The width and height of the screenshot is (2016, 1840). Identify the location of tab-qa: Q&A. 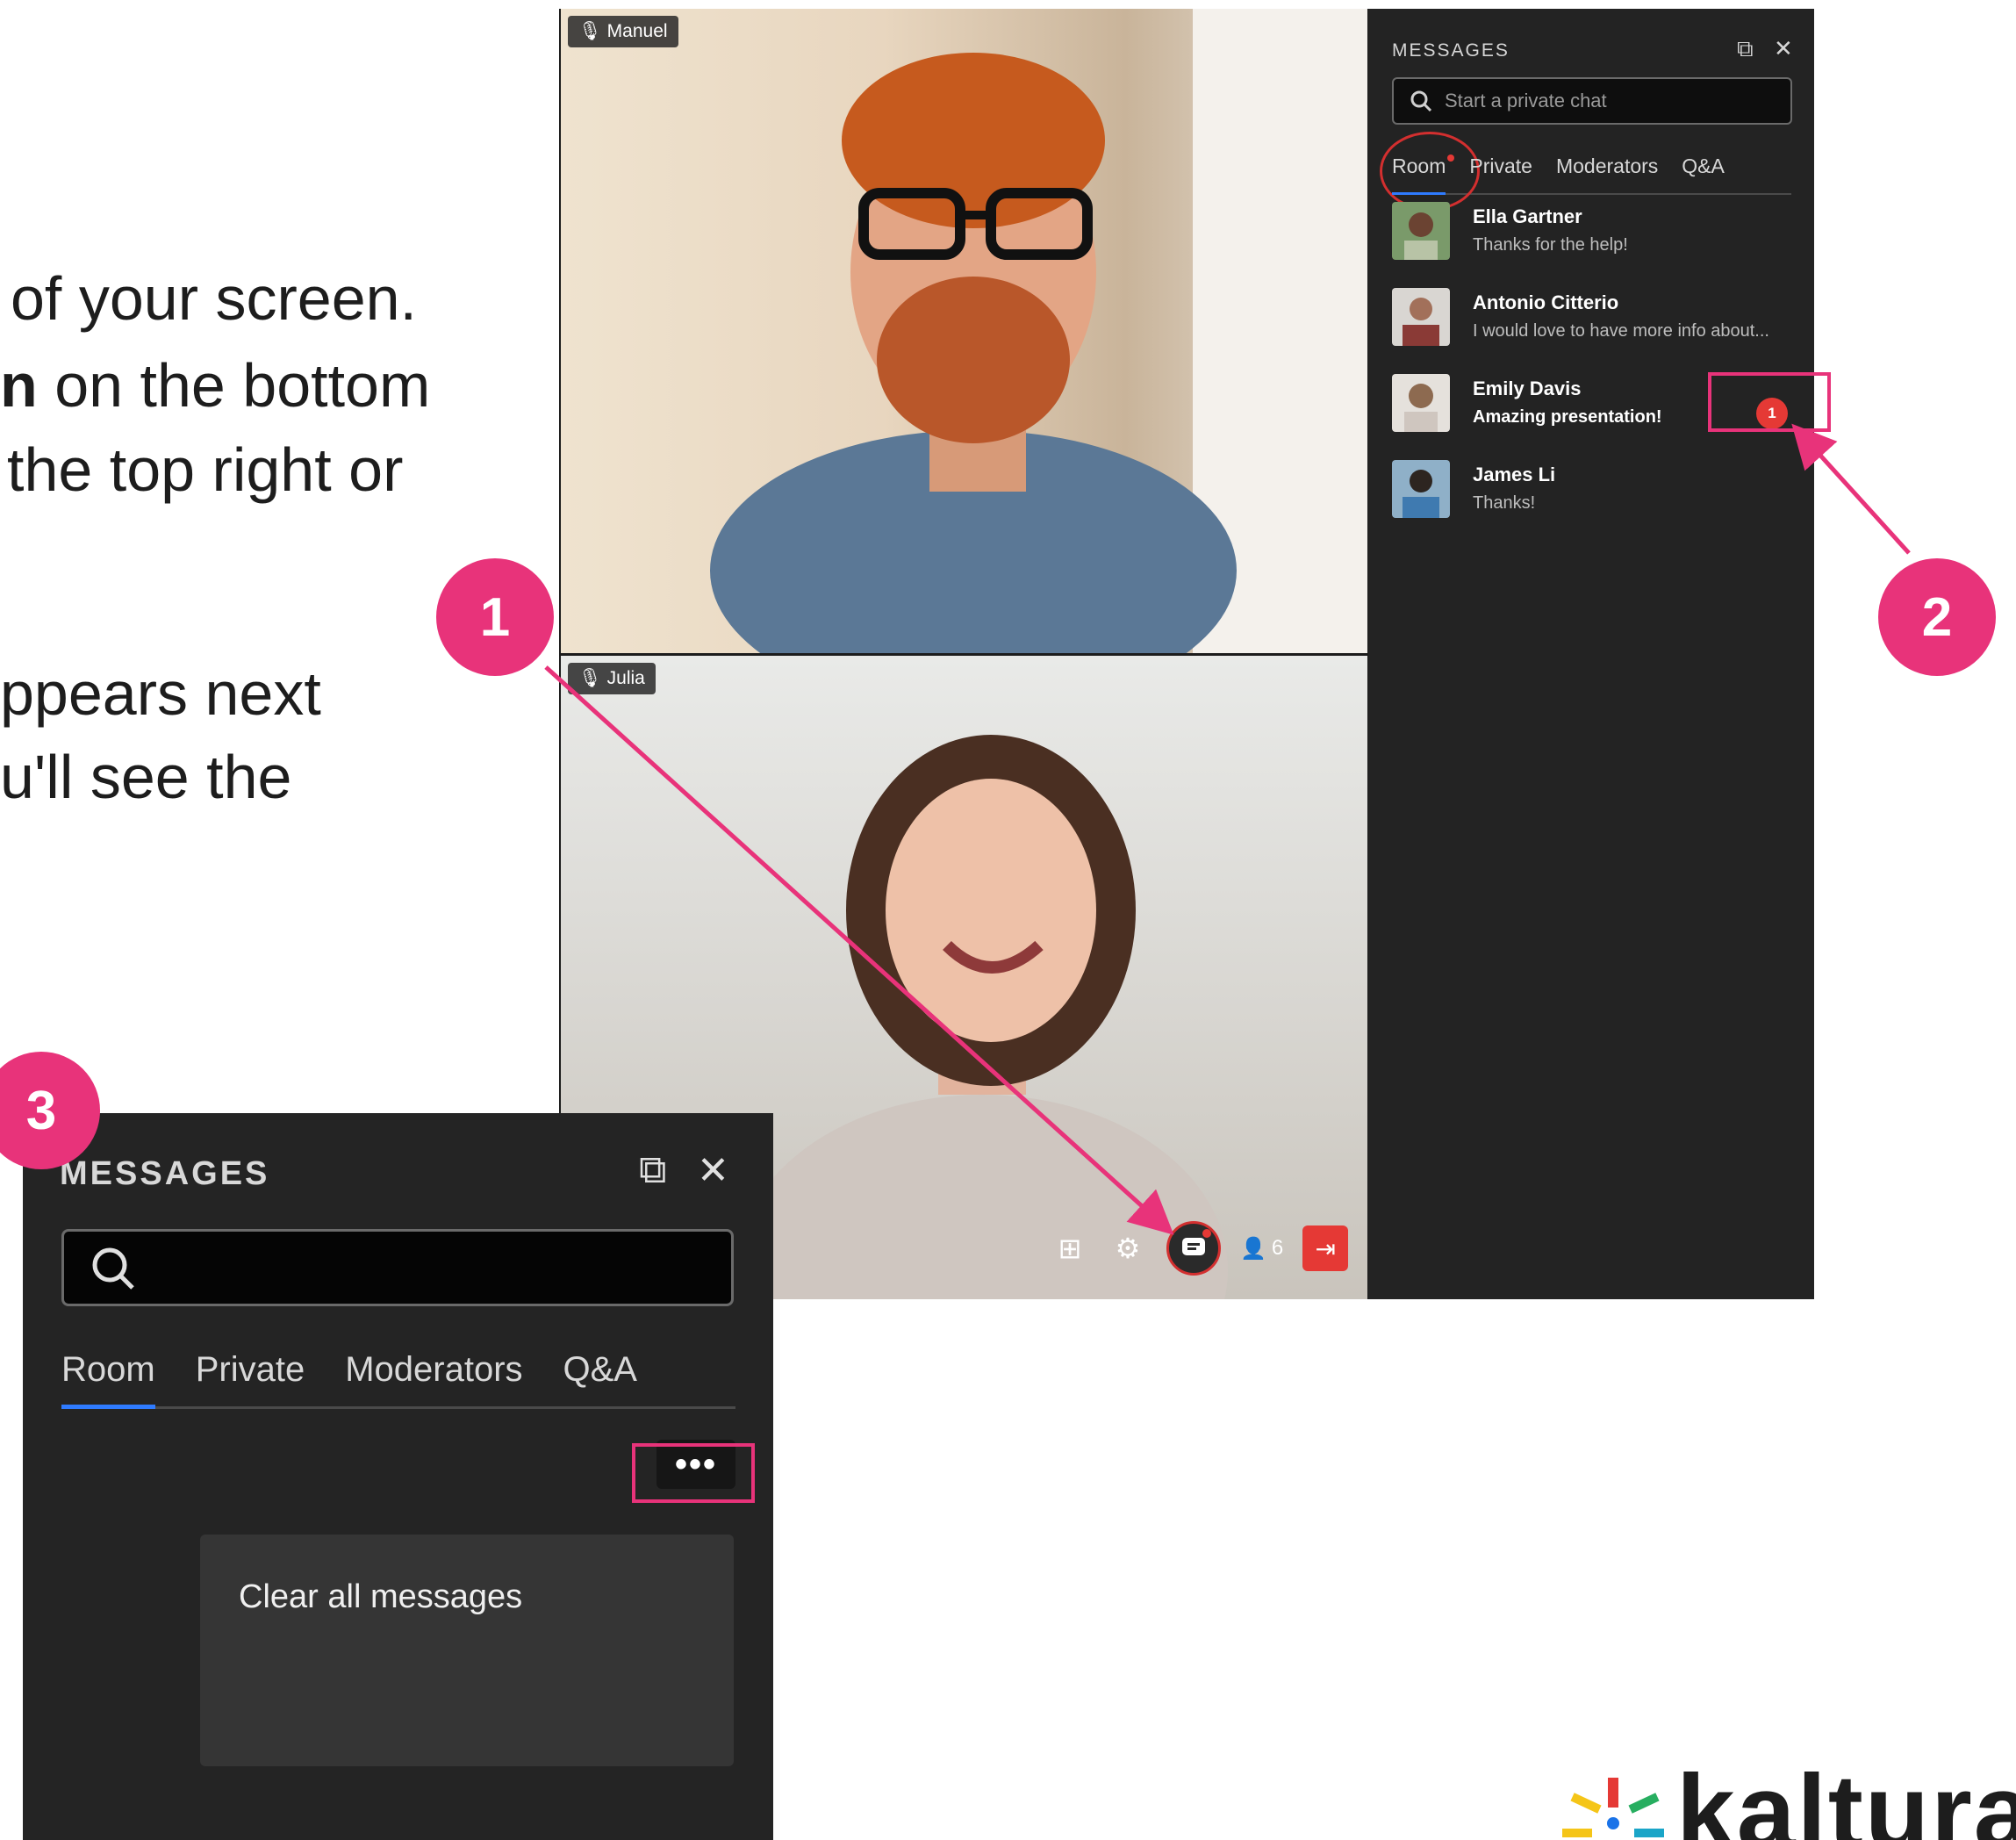
(600, 1374).